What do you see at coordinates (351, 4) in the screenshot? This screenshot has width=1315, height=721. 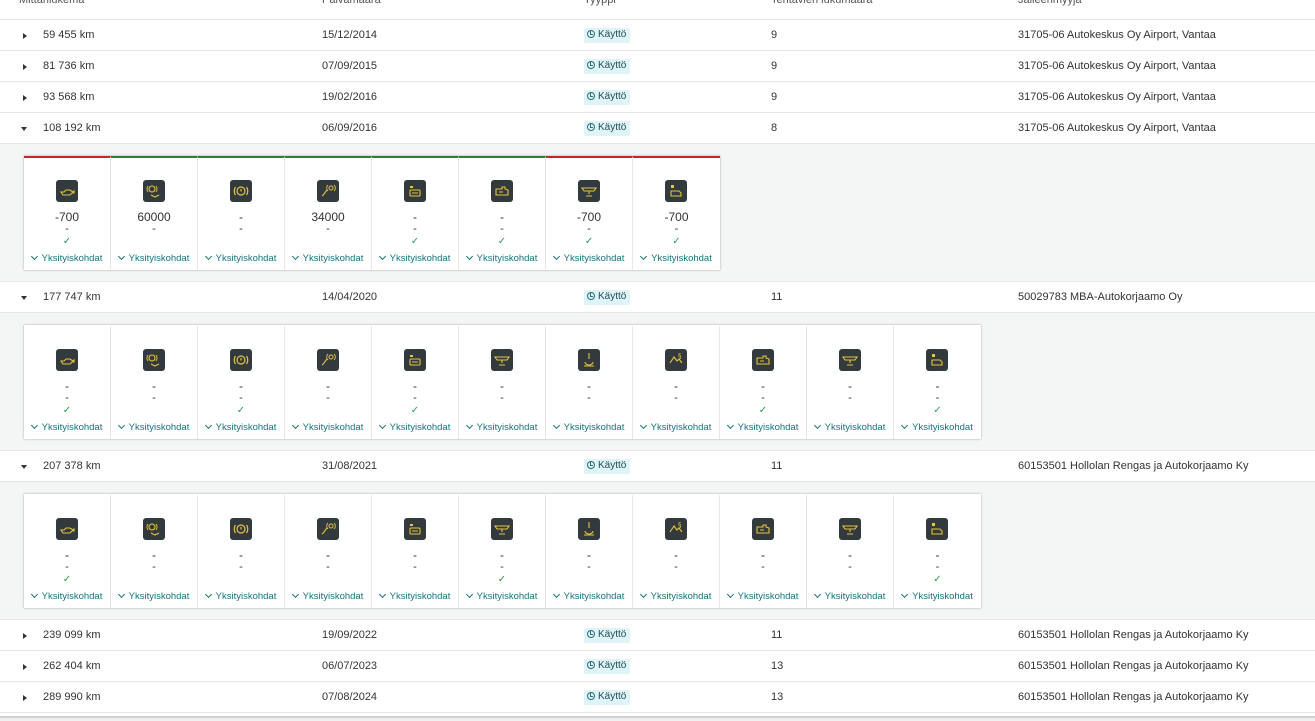 I see `column-header-date: Päivämäärä` at bounding box center [351, 4].